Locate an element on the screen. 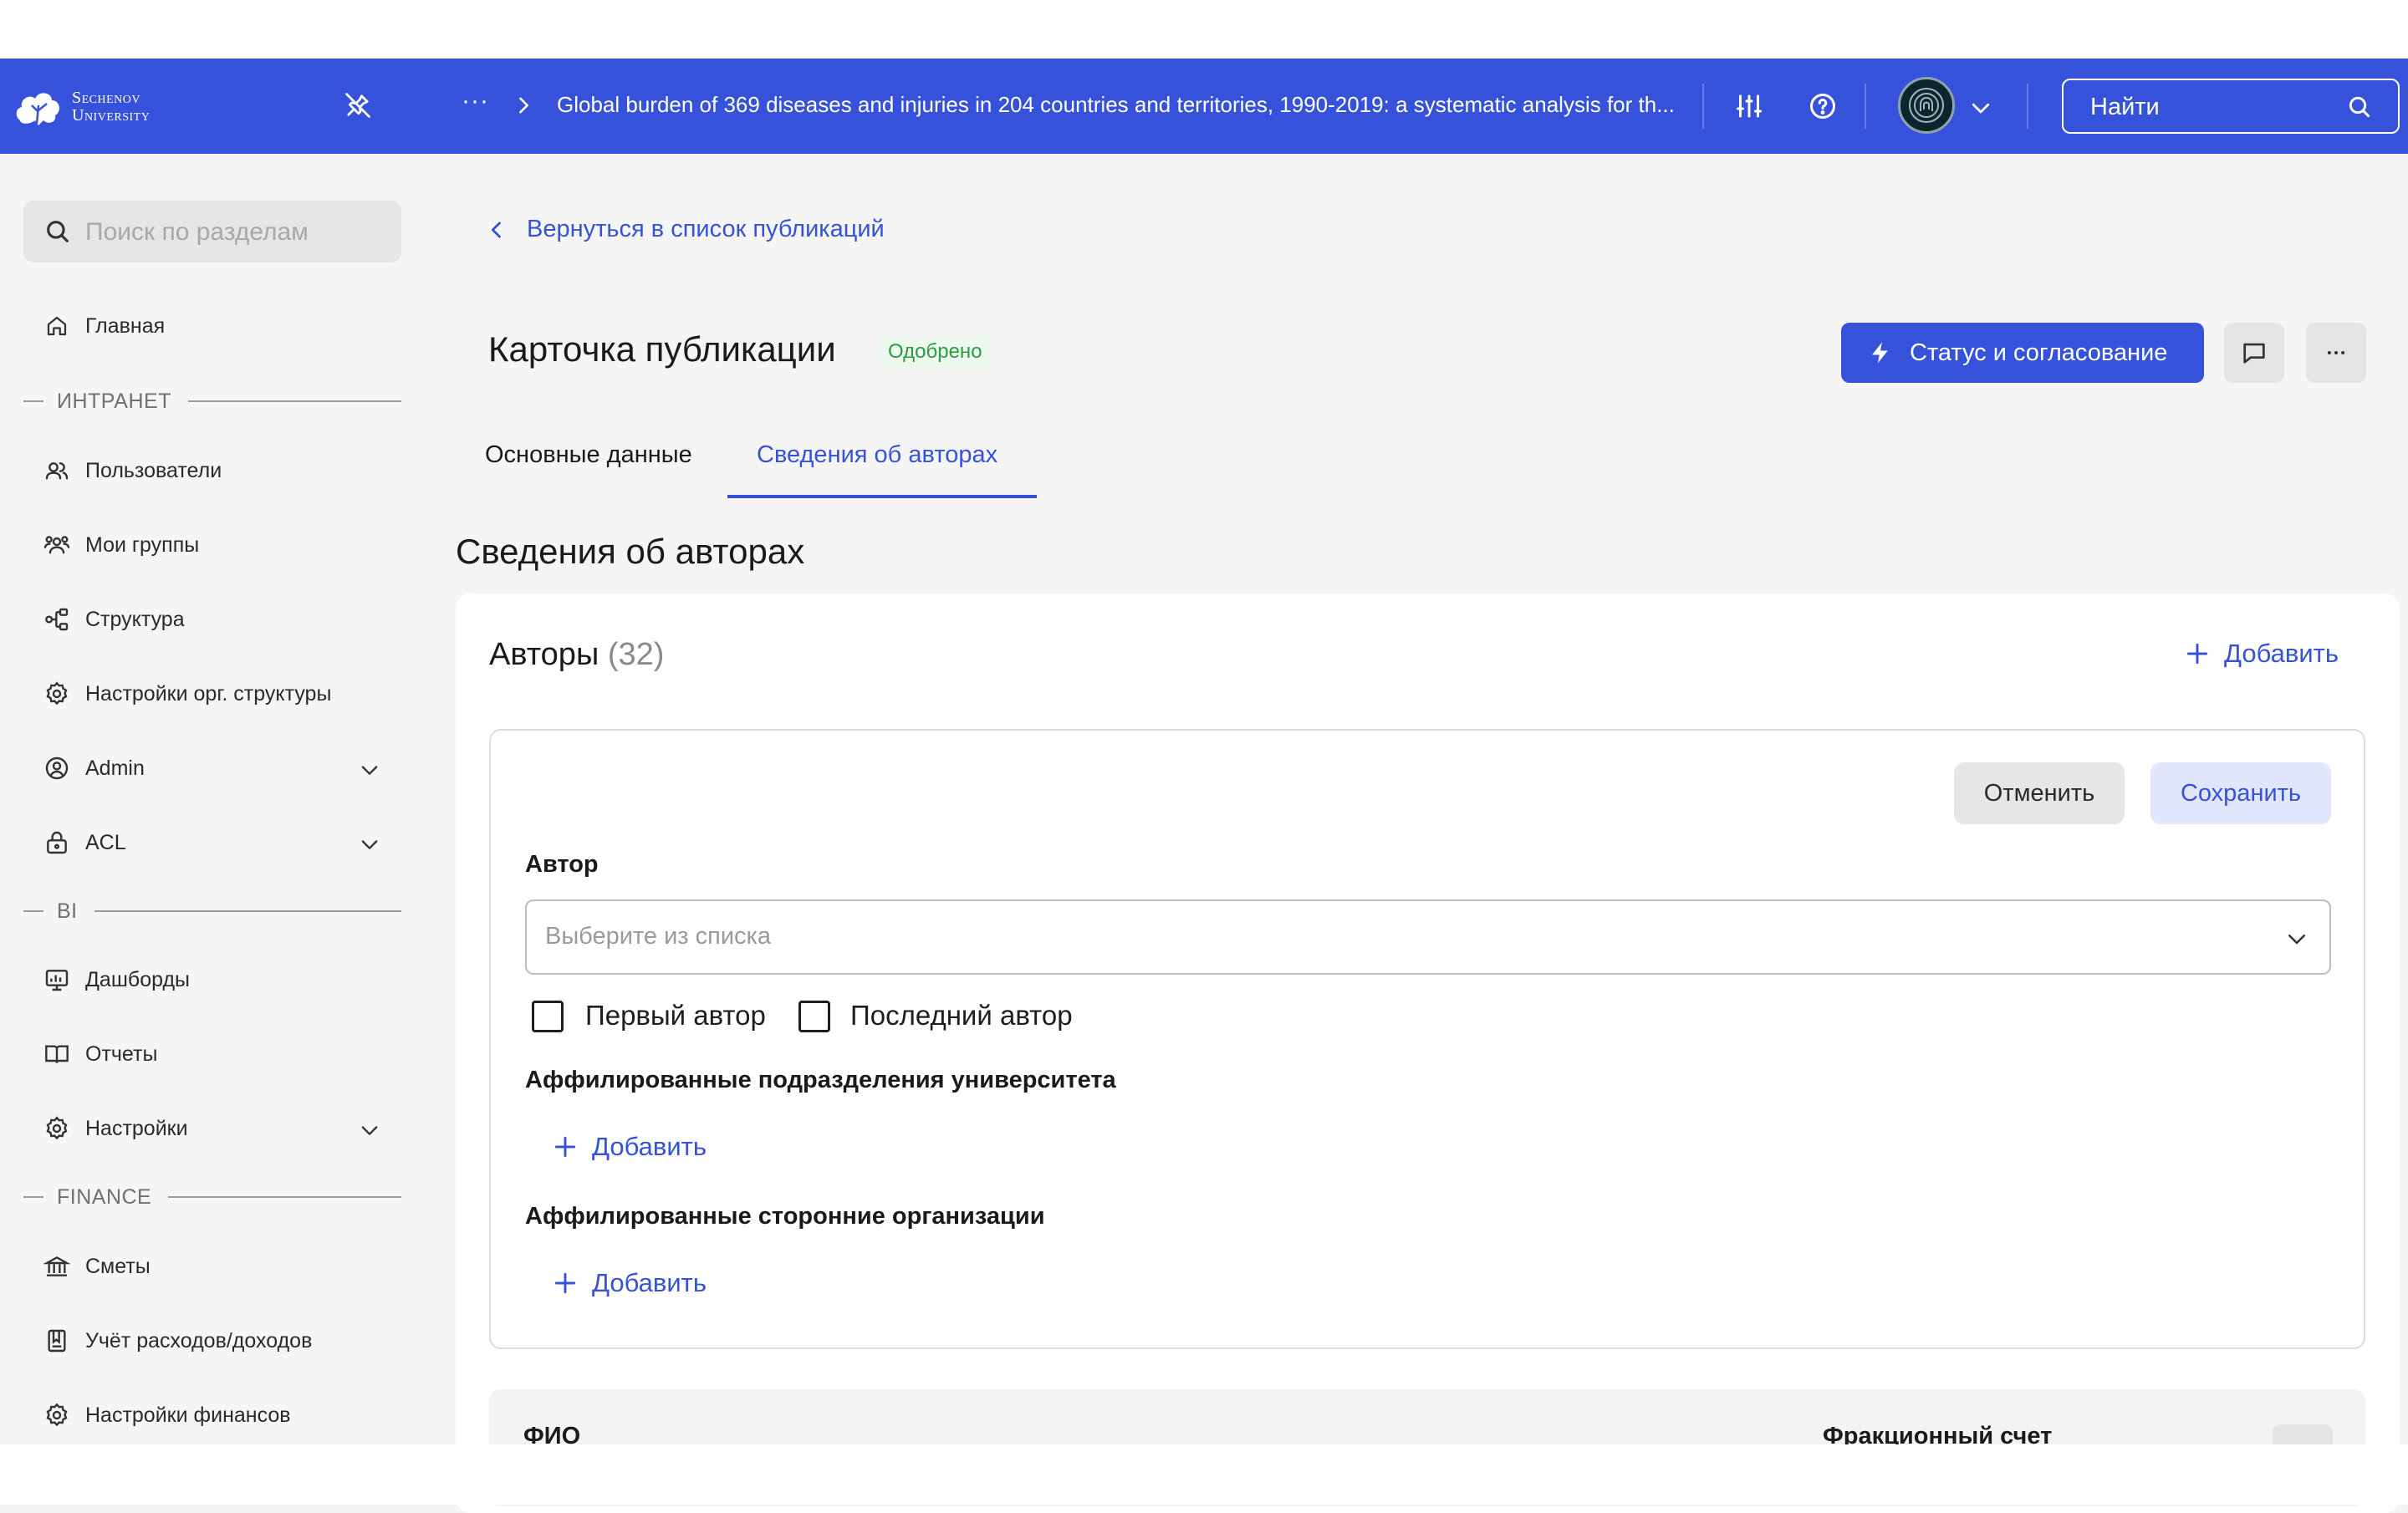  last-author-checkbox is located at coordinates (814, 1016).